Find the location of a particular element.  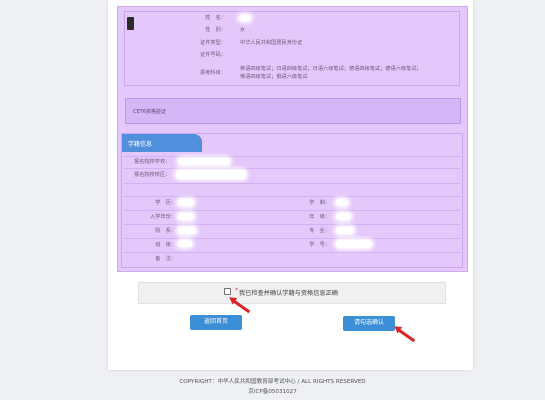

tab-study-info-label: 学籍信息 is located at coordinates (140, 144).